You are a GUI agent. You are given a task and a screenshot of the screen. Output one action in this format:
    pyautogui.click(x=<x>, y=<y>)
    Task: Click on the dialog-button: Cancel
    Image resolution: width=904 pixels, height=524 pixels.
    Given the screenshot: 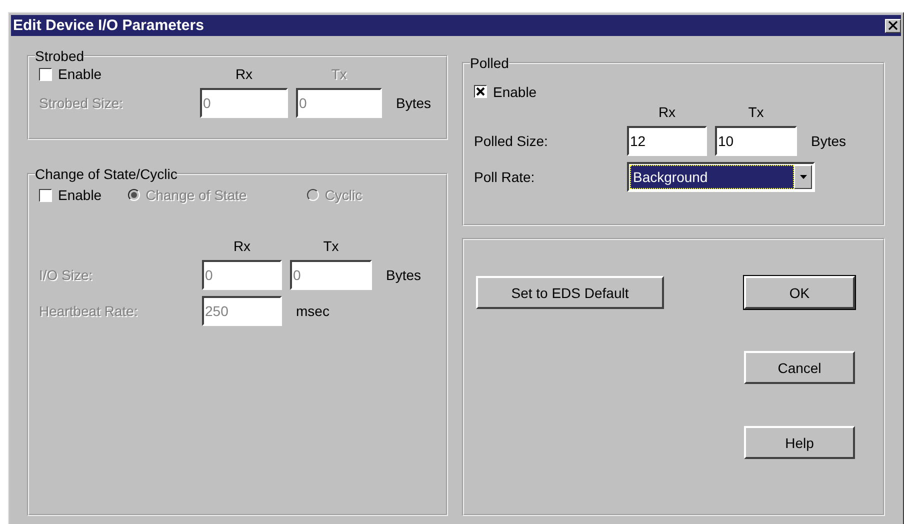 What is the action you would take?
    pyautogui.click(x=799, y=367)
    